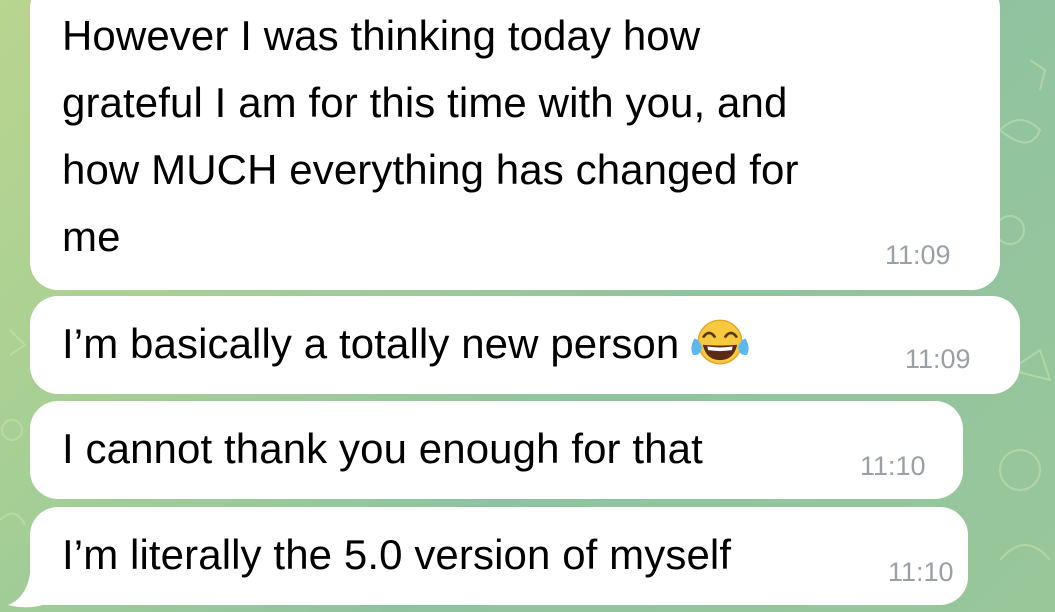 This screenshot has width=1055, height=612. Describe the element at coordinates (720, 342) in the screenshot. I see `face-with-tears-of-joy-icon` at that location.